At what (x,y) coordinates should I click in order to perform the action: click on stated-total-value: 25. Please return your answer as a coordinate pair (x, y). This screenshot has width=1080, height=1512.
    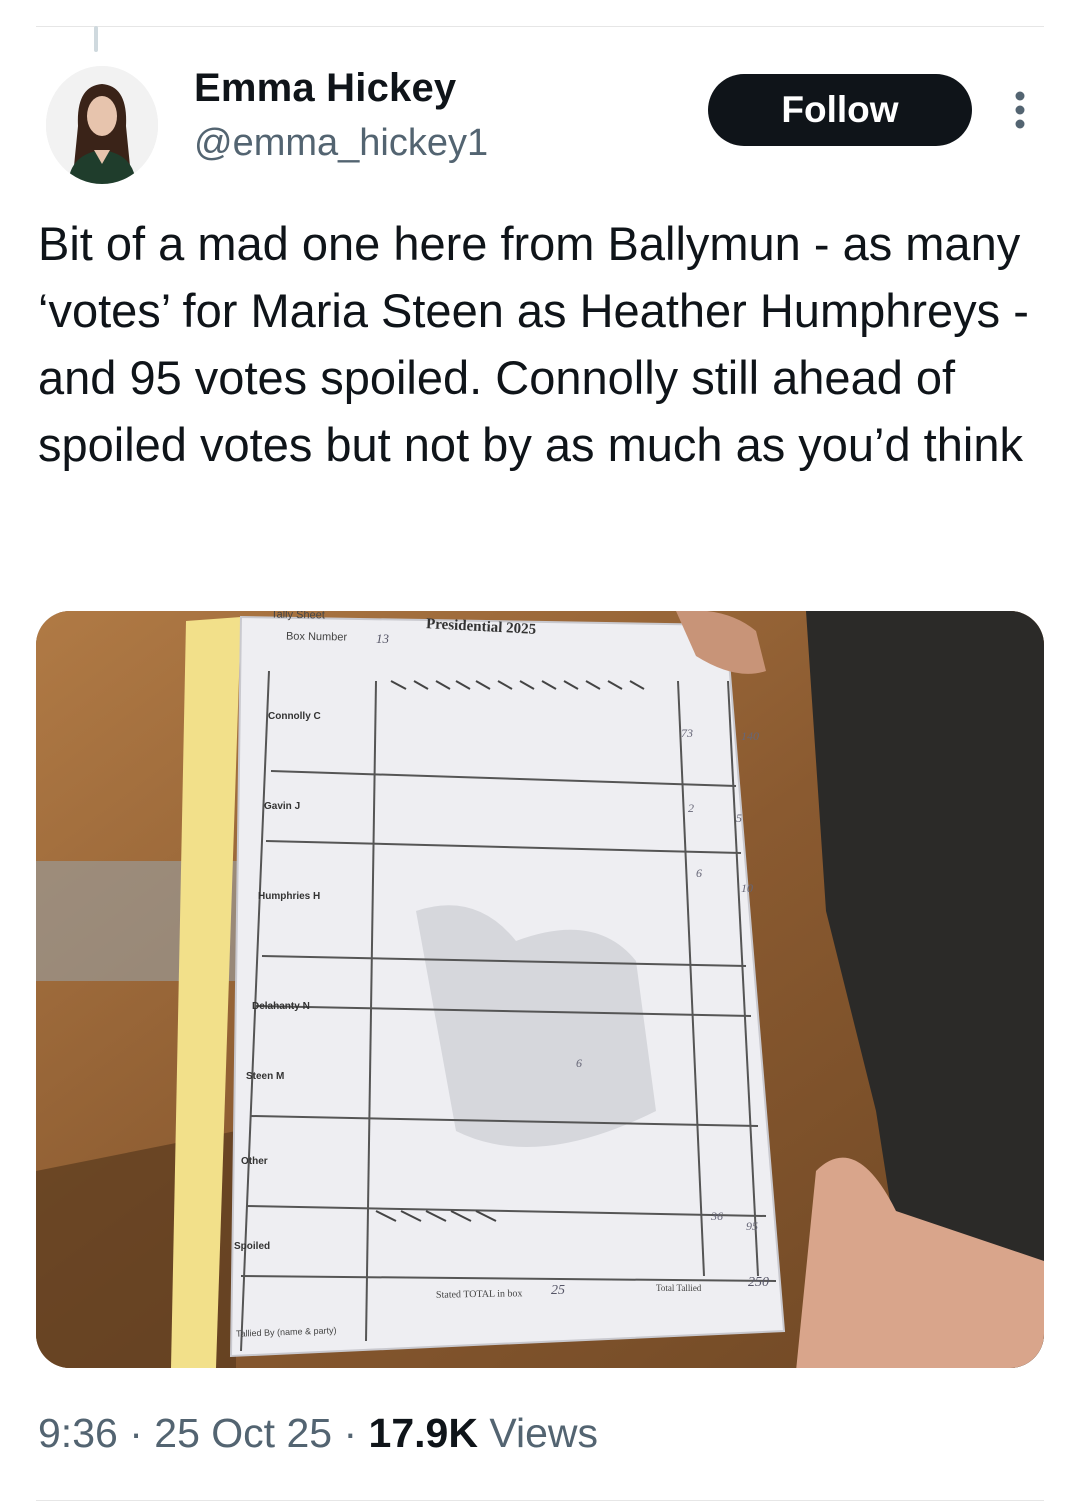
    Looking at the image, I should click on (558, 1290).